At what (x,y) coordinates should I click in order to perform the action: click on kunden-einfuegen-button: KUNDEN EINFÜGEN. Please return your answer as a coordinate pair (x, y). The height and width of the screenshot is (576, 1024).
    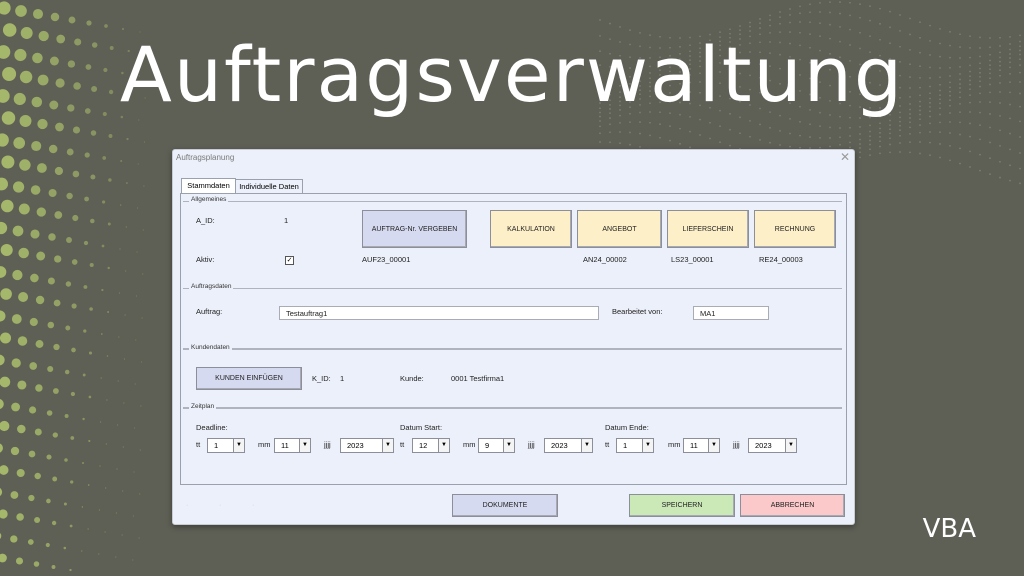
    Looking at the image, I should click on (249, 378).